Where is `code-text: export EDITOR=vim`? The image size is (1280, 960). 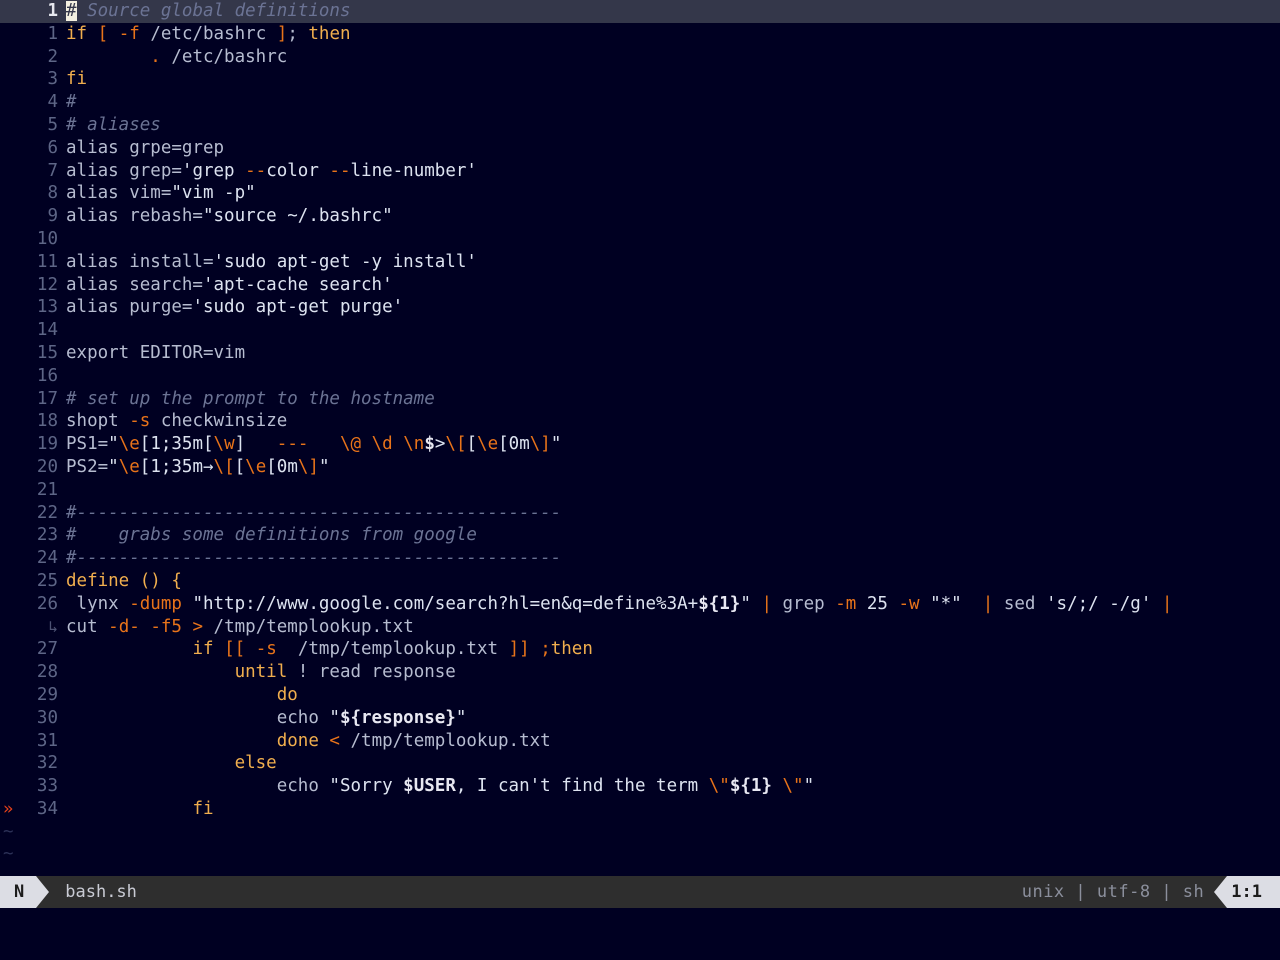
code-text: export EDITOR=vim is located at coordinates (151, 353).